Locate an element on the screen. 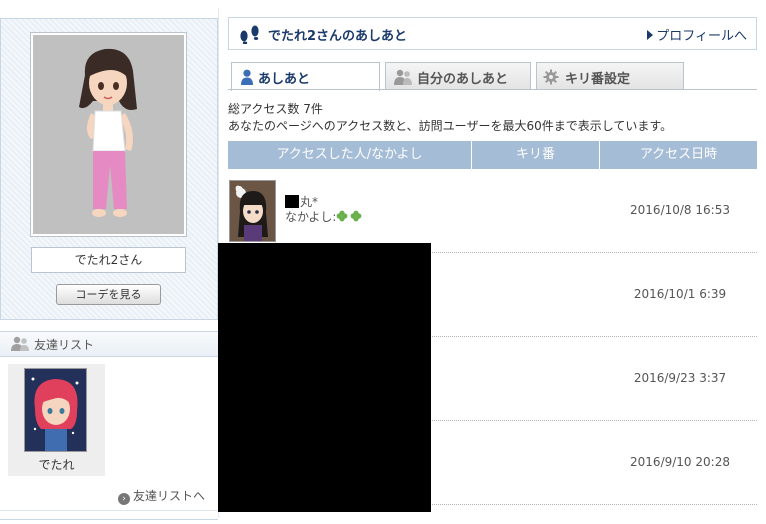 The image size is (766, 524). tab-ashiato: あしあと is located at coordinates (305, 76).